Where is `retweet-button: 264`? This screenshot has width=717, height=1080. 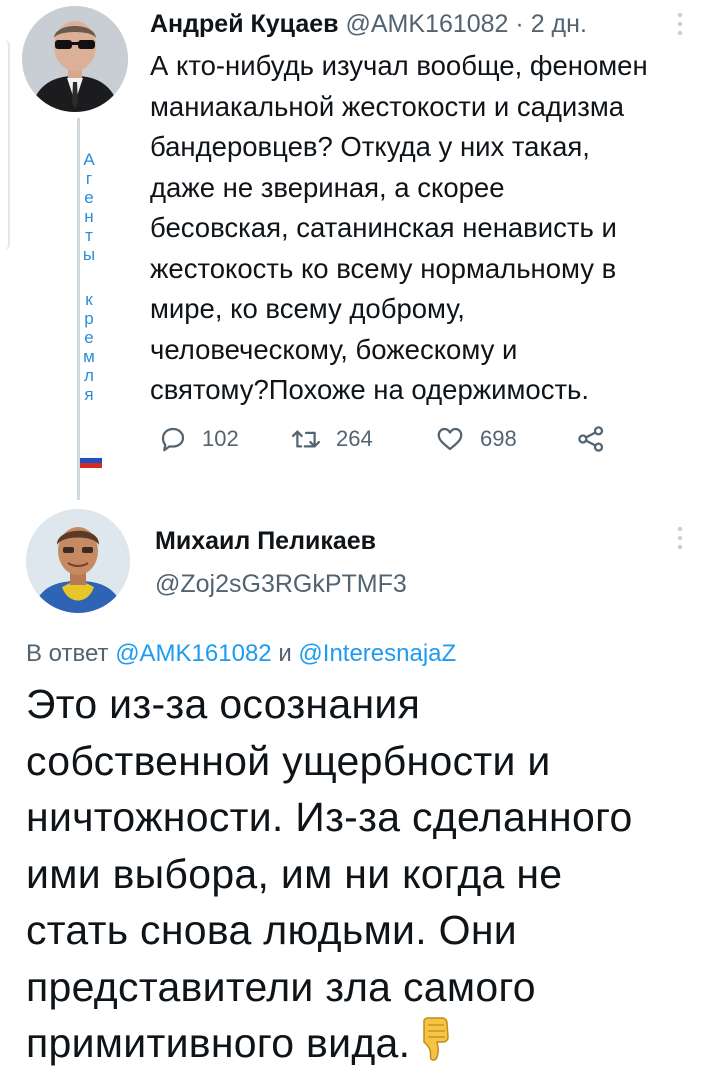 retweet-button: 264 is located at coordinates (331, 439).